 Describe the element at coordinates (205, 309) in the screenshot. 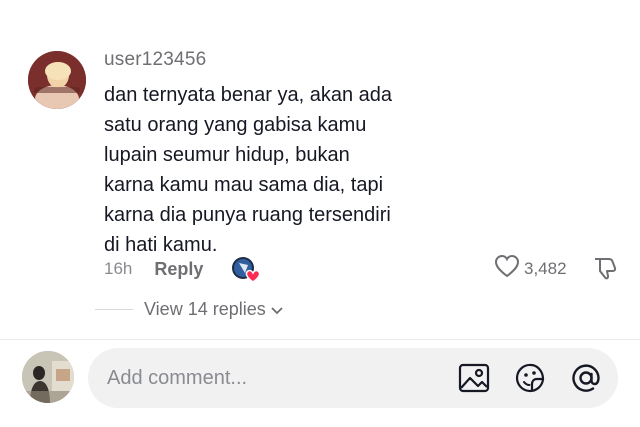

I see `view-replies-label: View 14 replies` at that location.